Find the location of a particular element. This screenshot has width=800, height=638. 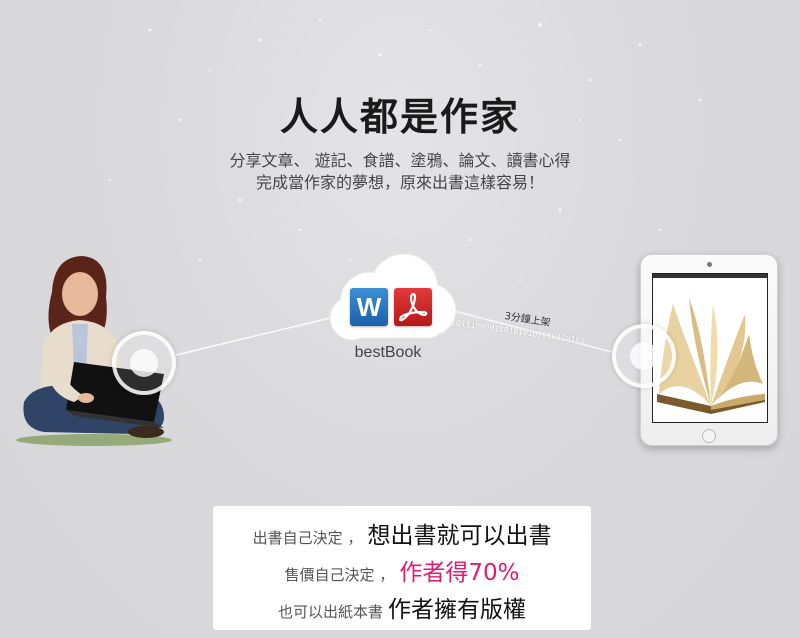

feature-line-2: 售價自己決定 ， 作者得70% is located at coordinates (402, 570).